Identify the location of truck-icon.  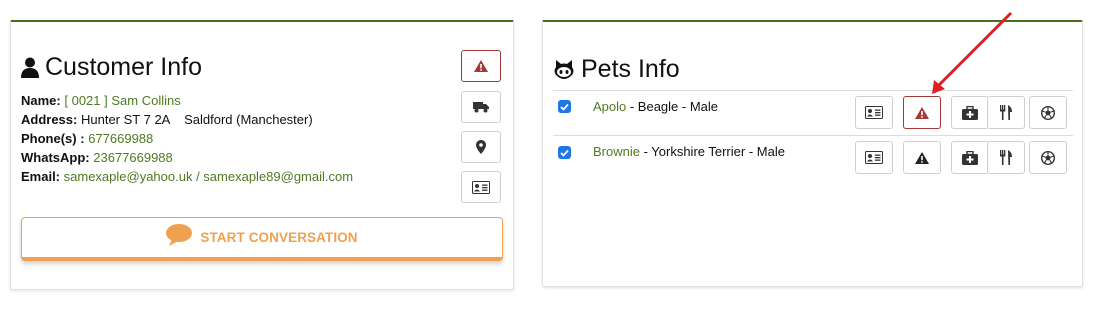
(481, 107).